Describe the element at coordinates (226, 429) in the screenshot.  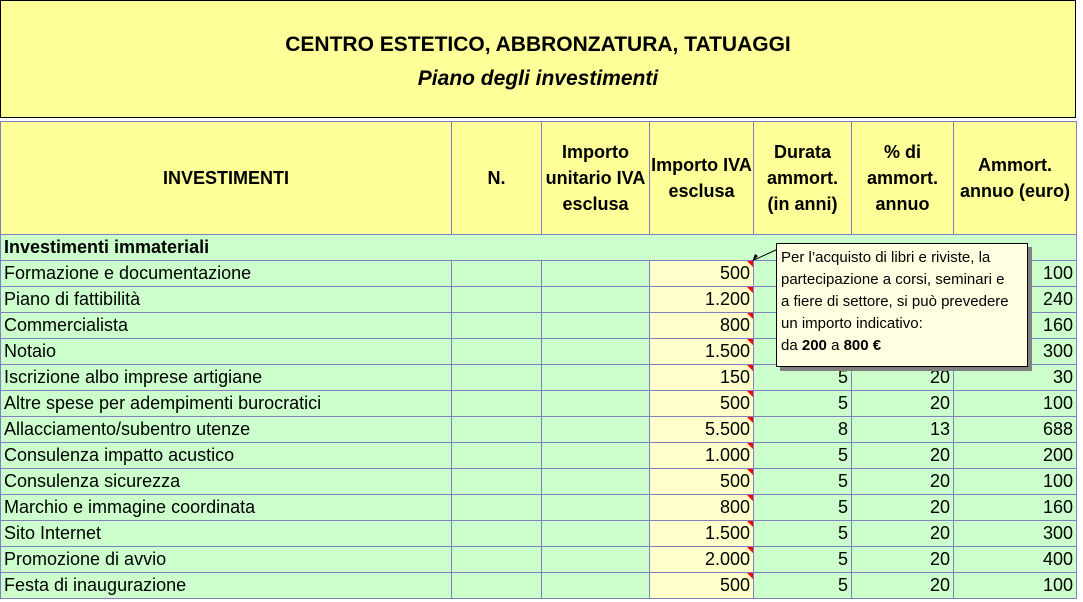
I see `cell-investimento: Allacciamento/subentro utenze` at that location.